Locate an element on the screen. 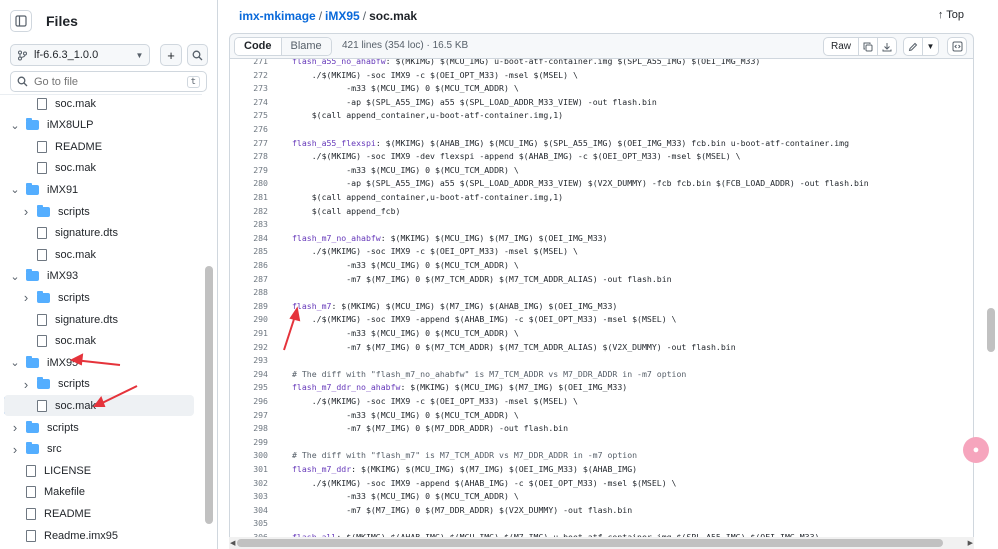  breadcrumb-folder-link: iMX95 is located at coordinates (342, 16).